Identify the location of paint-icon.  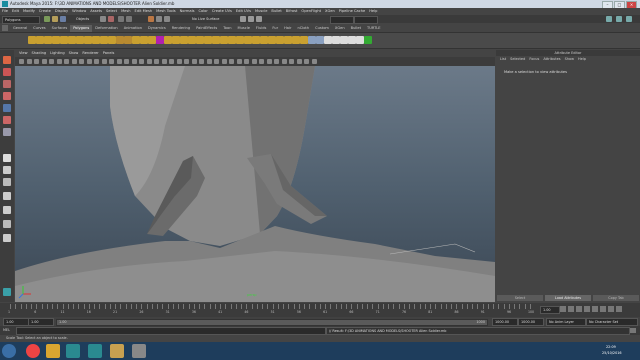
(117, 351).